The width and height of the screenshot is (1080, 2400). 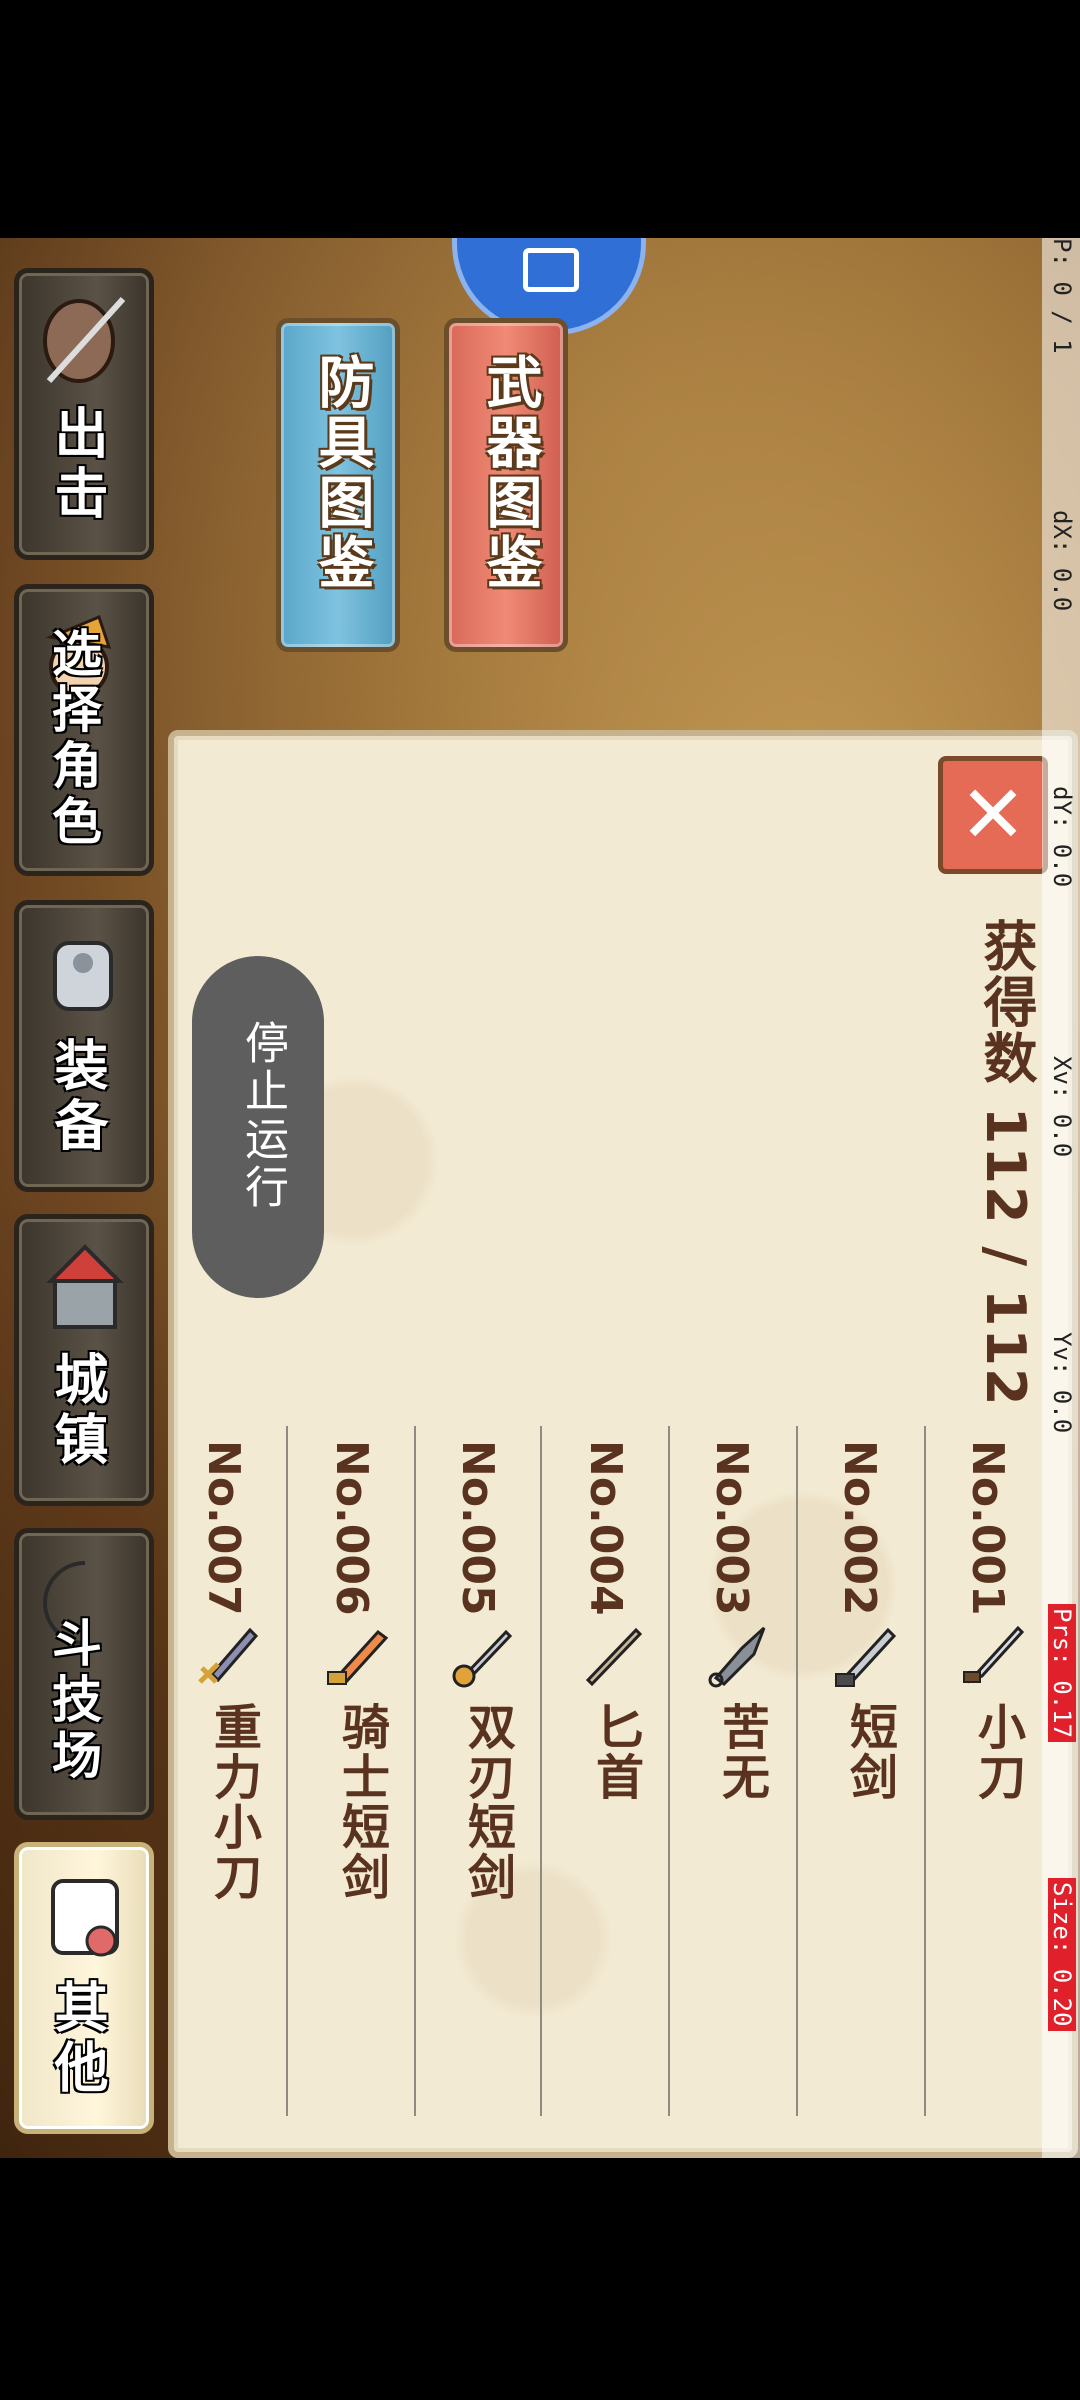 I want to click on menu-select-character-label: 选择角色, so click(x=73, y=739).